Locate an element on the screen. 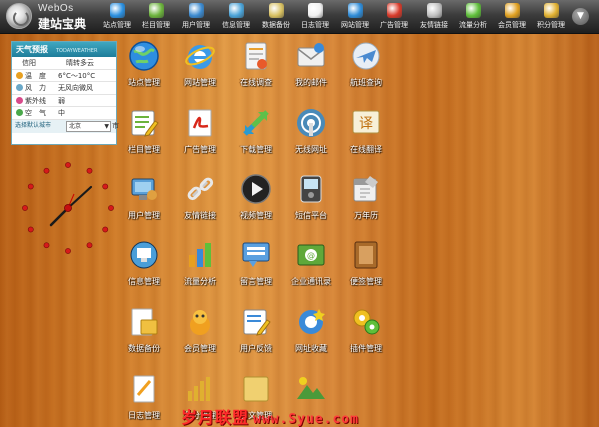 This screenshot has width=599, height=427. desktop-app: 友情链接 is located at coordinates (200, 205).